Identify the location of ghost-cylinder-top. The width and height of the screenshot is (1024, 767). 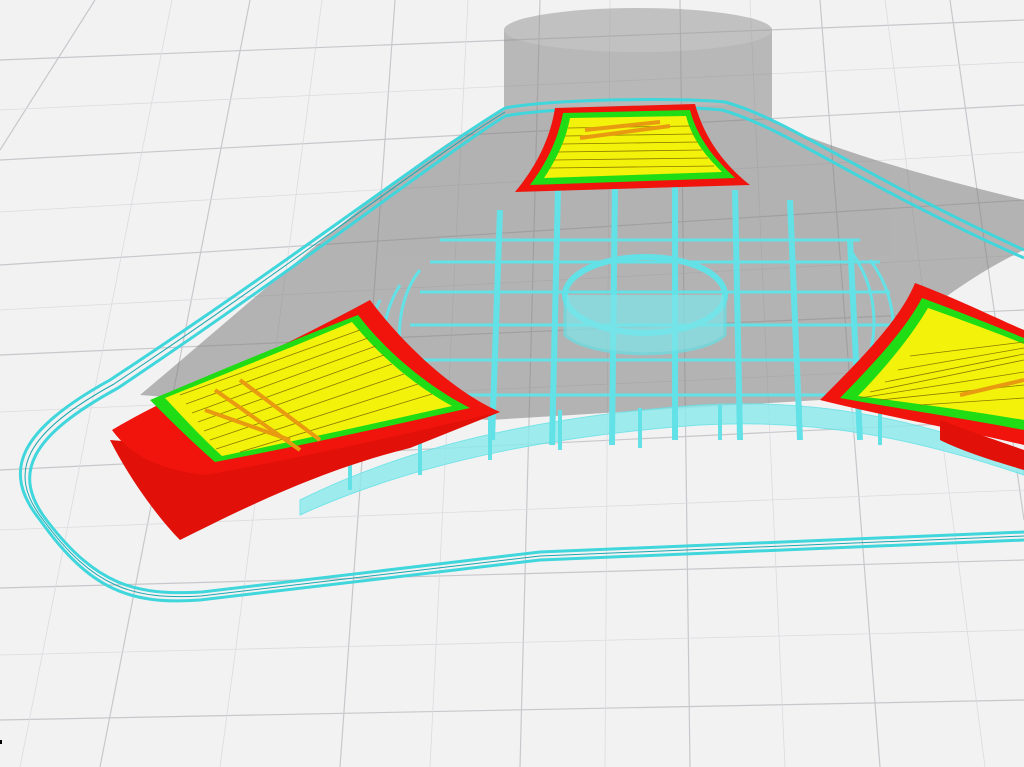
(638, 30).